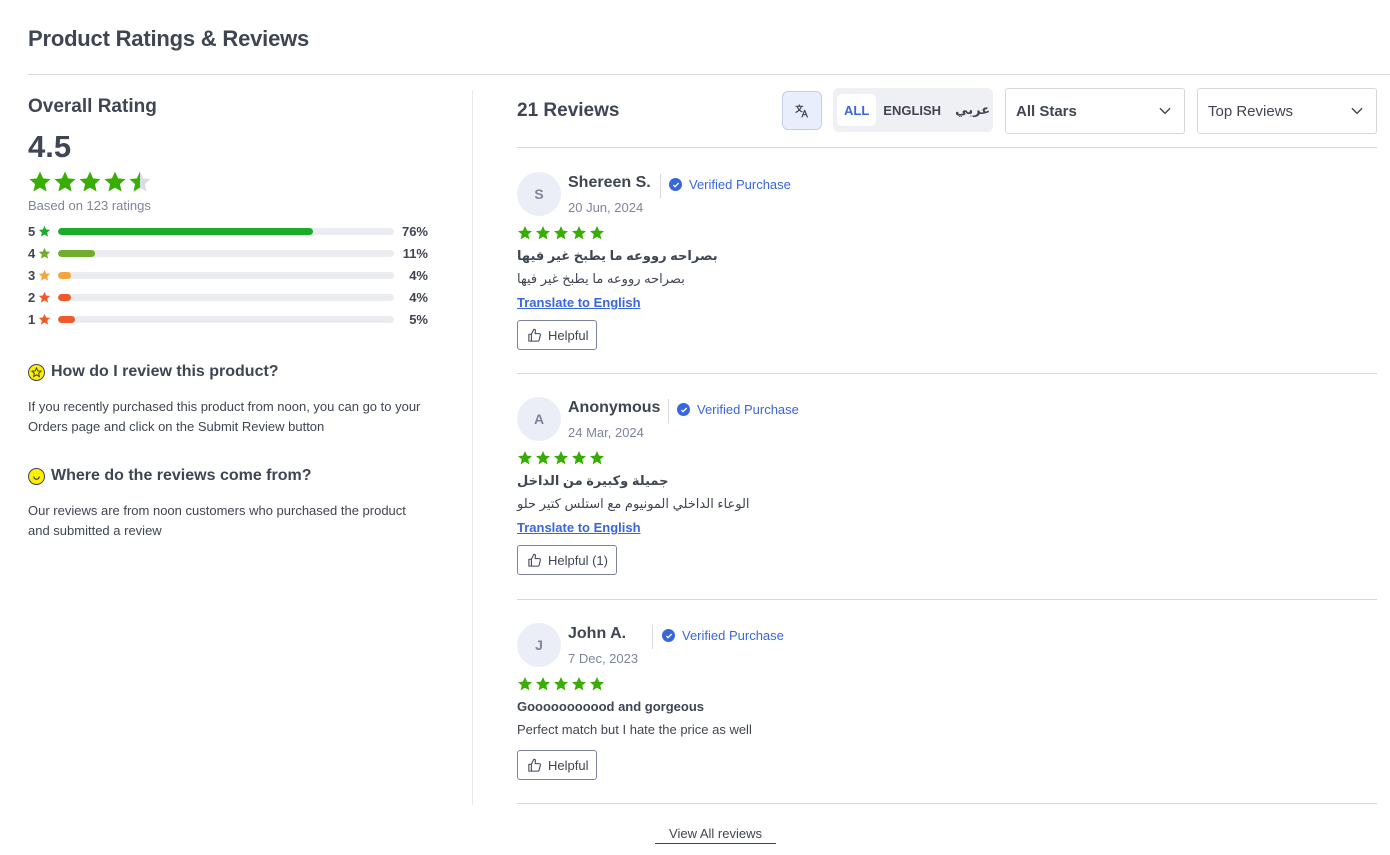 Image resolution: width=1390 pixels, height=855 pixels. I want to click on overall-score: 4.5, so click(50, 146).